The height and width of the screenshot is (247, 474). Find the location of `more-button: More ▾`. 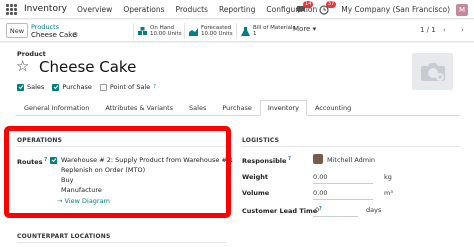

more-button: More ▾ is located at coordinates (304, 29).